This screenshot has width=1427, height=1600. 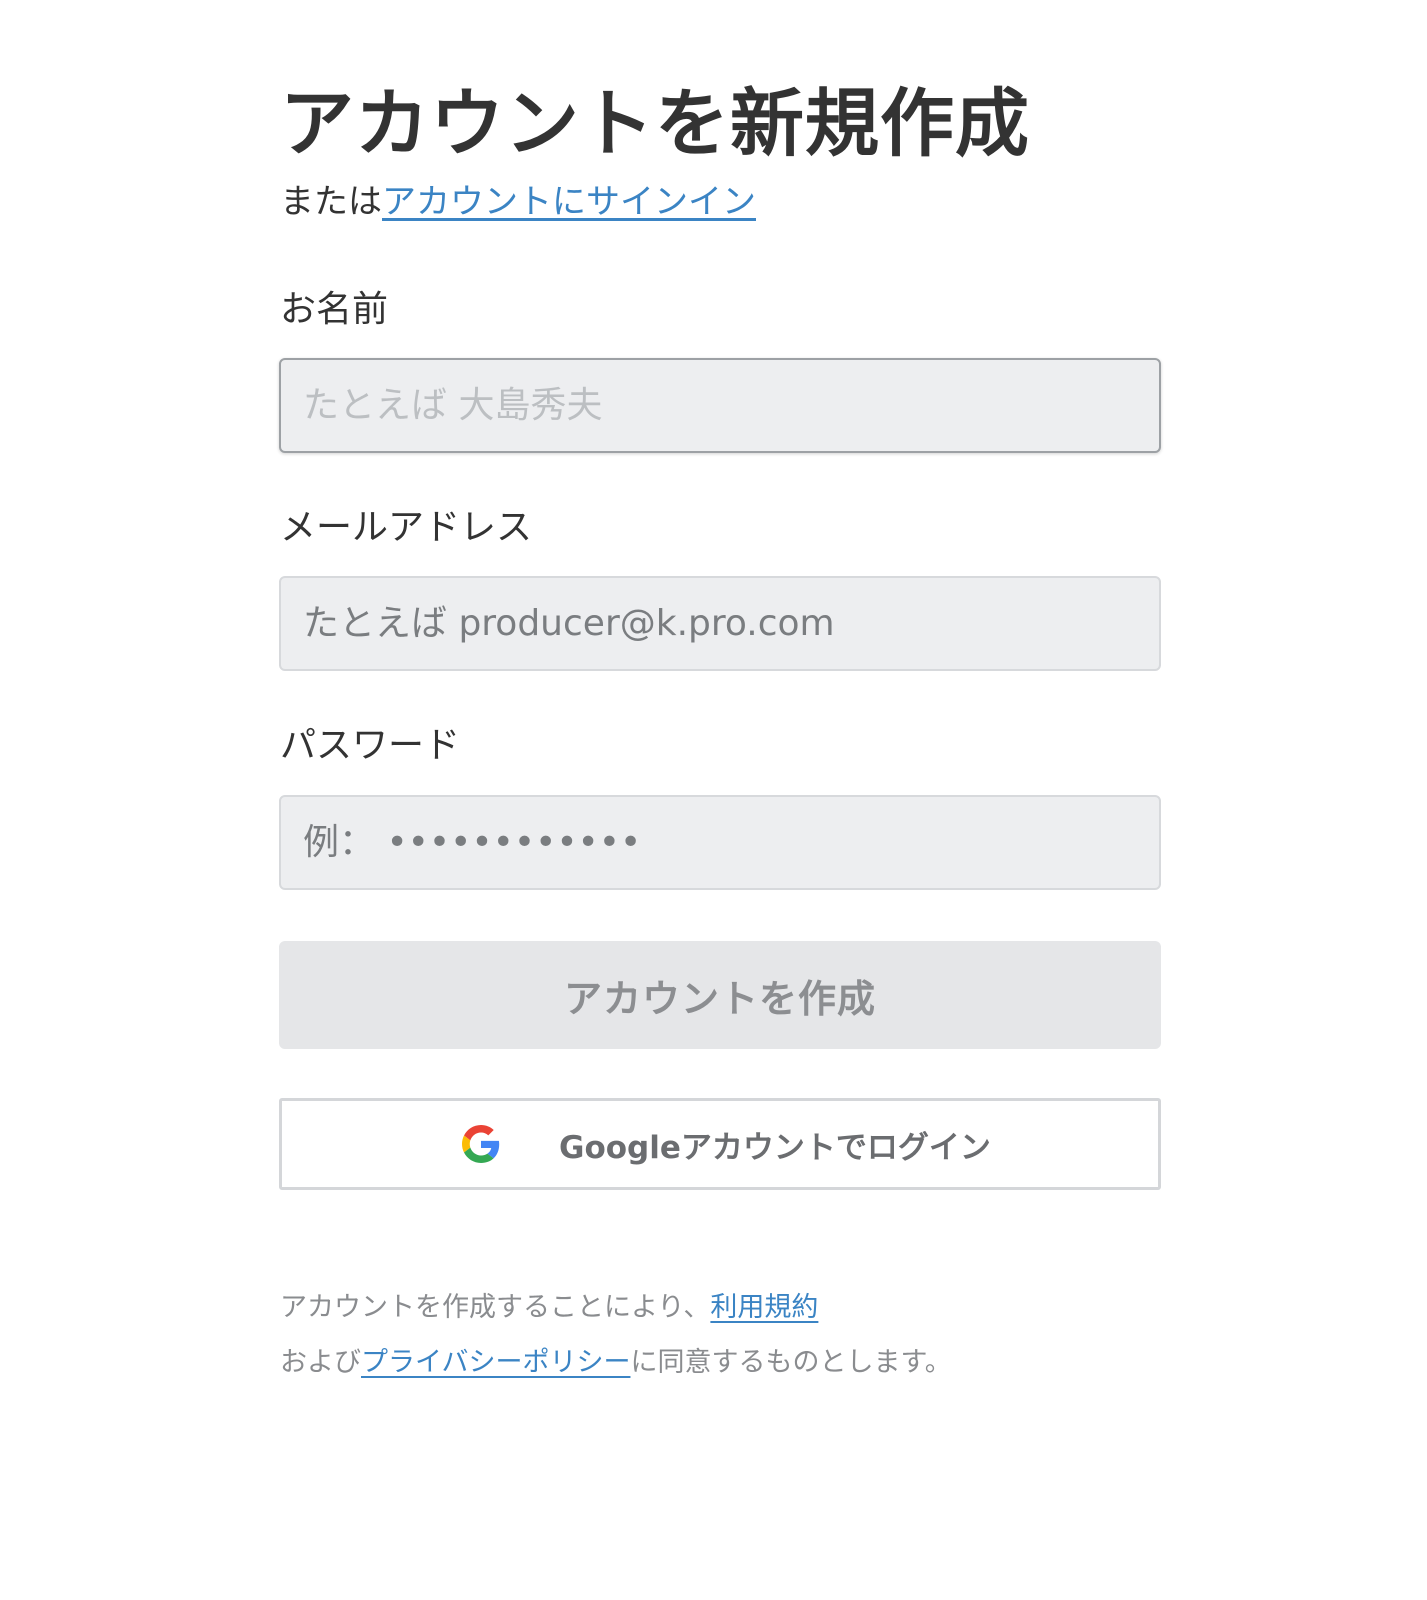 What do you see at coordinates (764, 1307) in the screenshot?
I see `terms-link: 利用規約` at bounding box center [764, 1307].